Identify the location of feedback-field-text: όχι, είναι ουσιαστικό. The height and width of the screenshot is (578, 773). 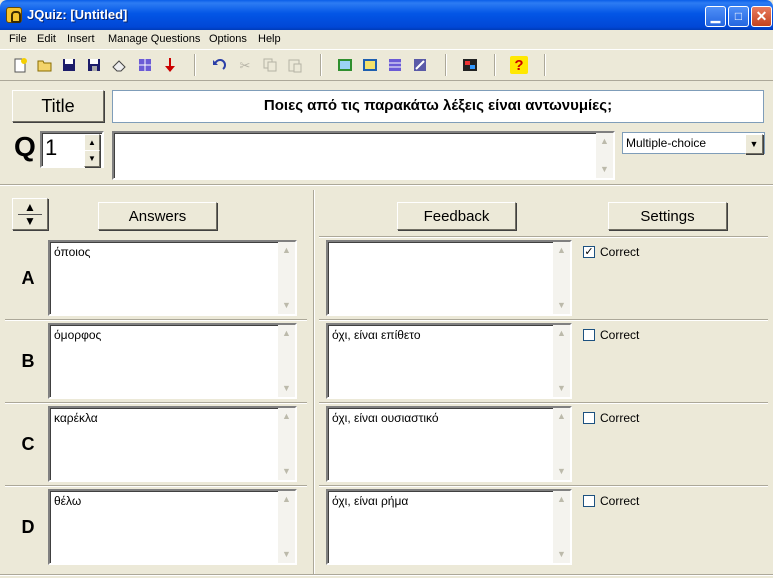
(385, 418).